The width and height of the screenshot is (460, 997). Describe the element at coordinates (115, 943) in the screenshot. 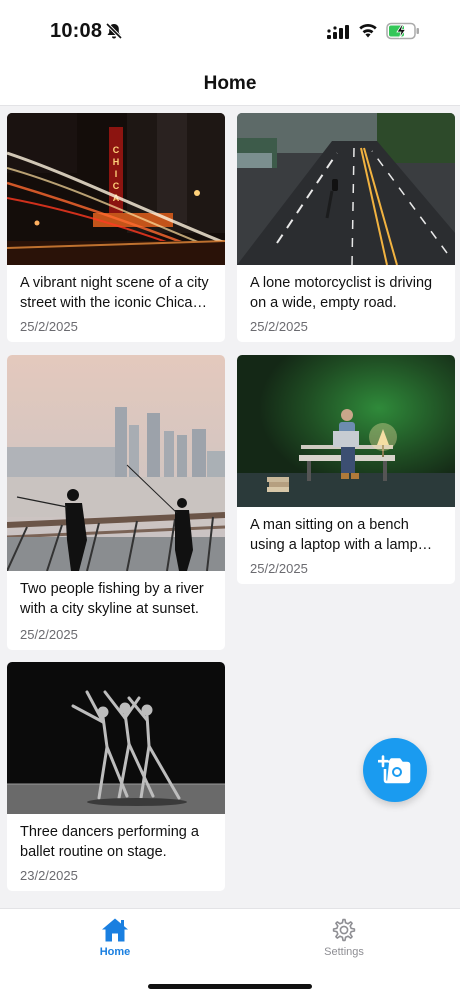

I see `tab-home: Home` at that location.